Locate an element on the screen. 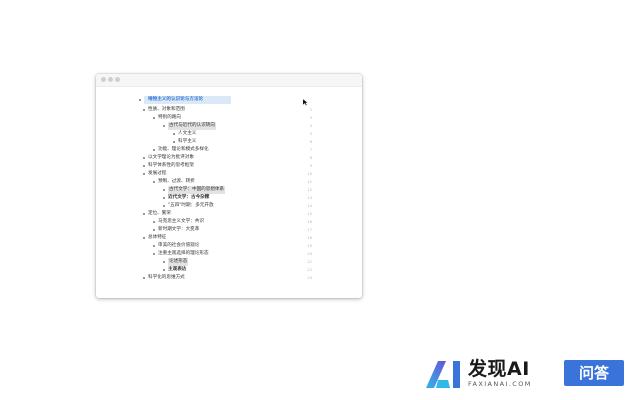  outline-node: 古代文学：中国的思想体系 12 is located at coordinates (229, 190).